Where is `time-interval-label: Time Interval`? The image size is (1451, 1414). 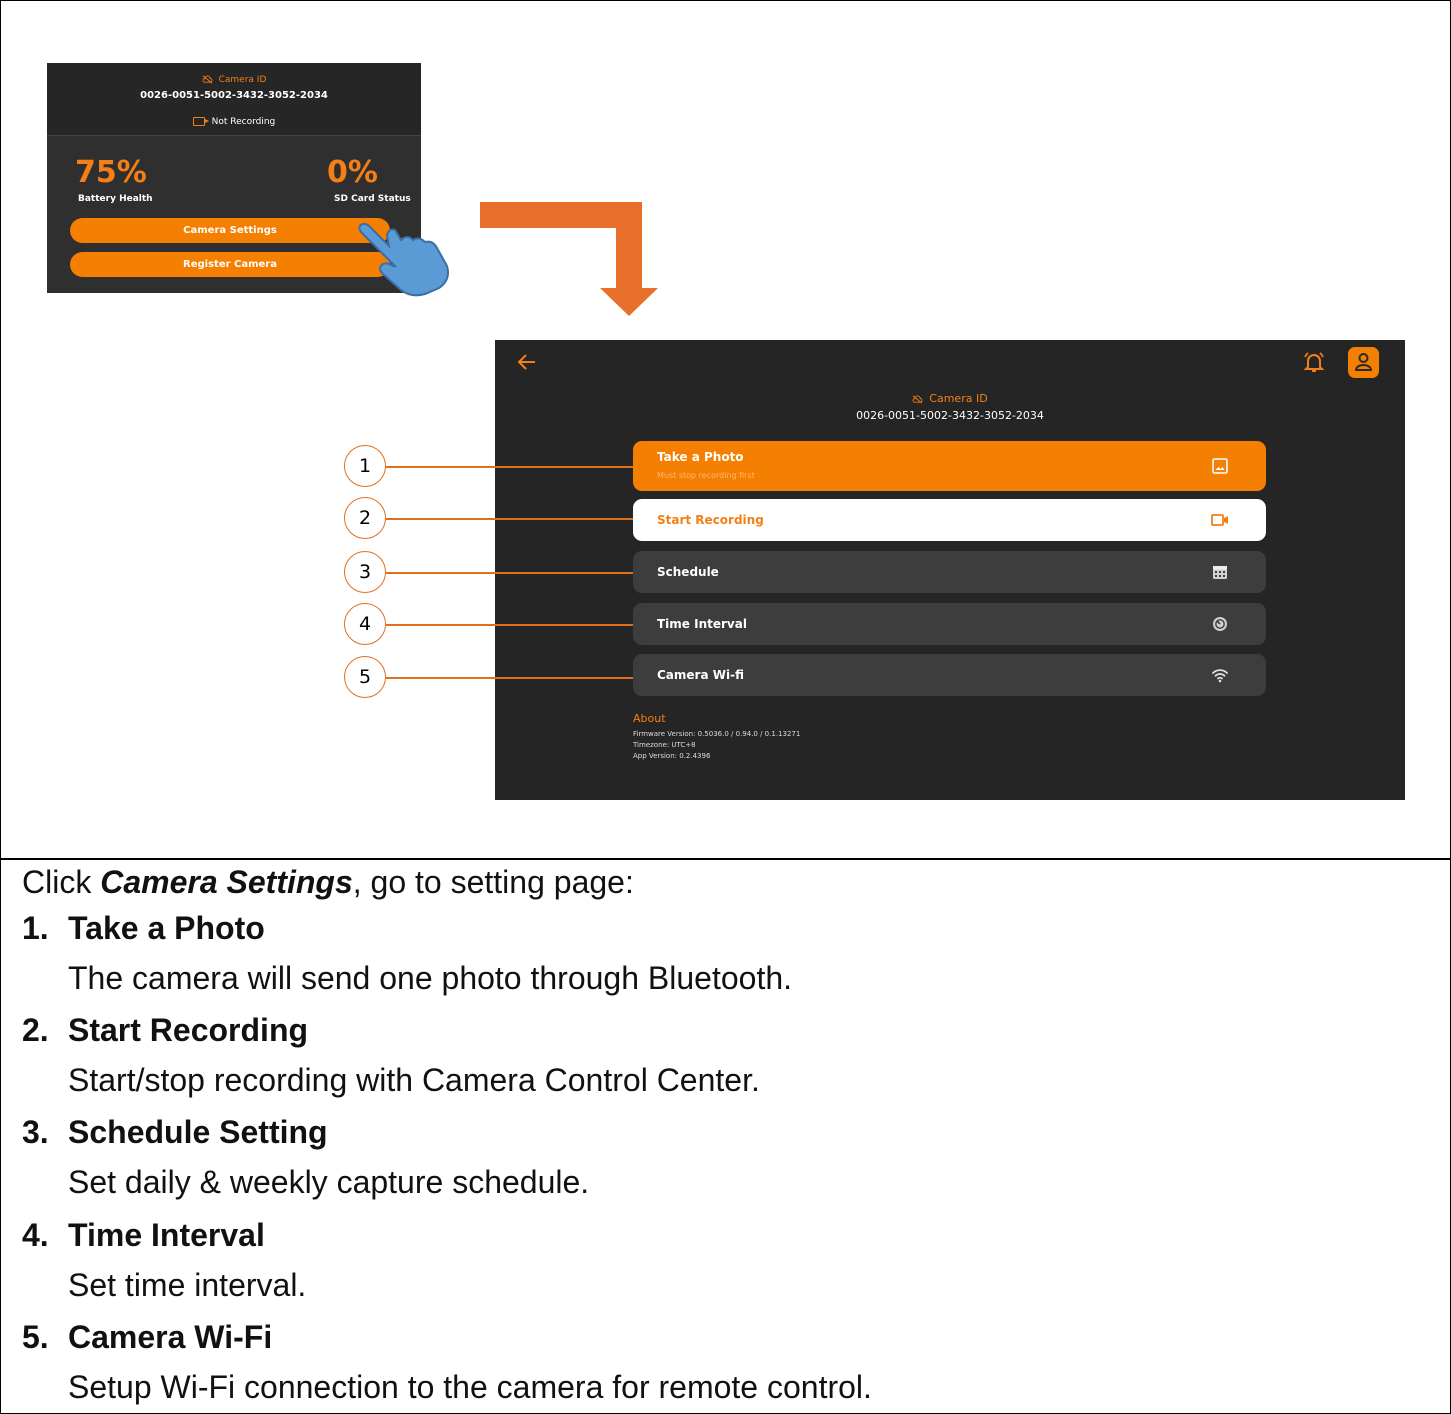
time-interval-label: Time Interval is located at coordinates (702, 624).